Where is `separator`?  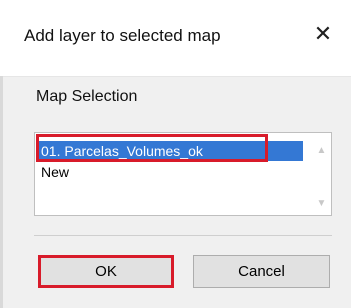 separator is located at coordinates (183, 235).